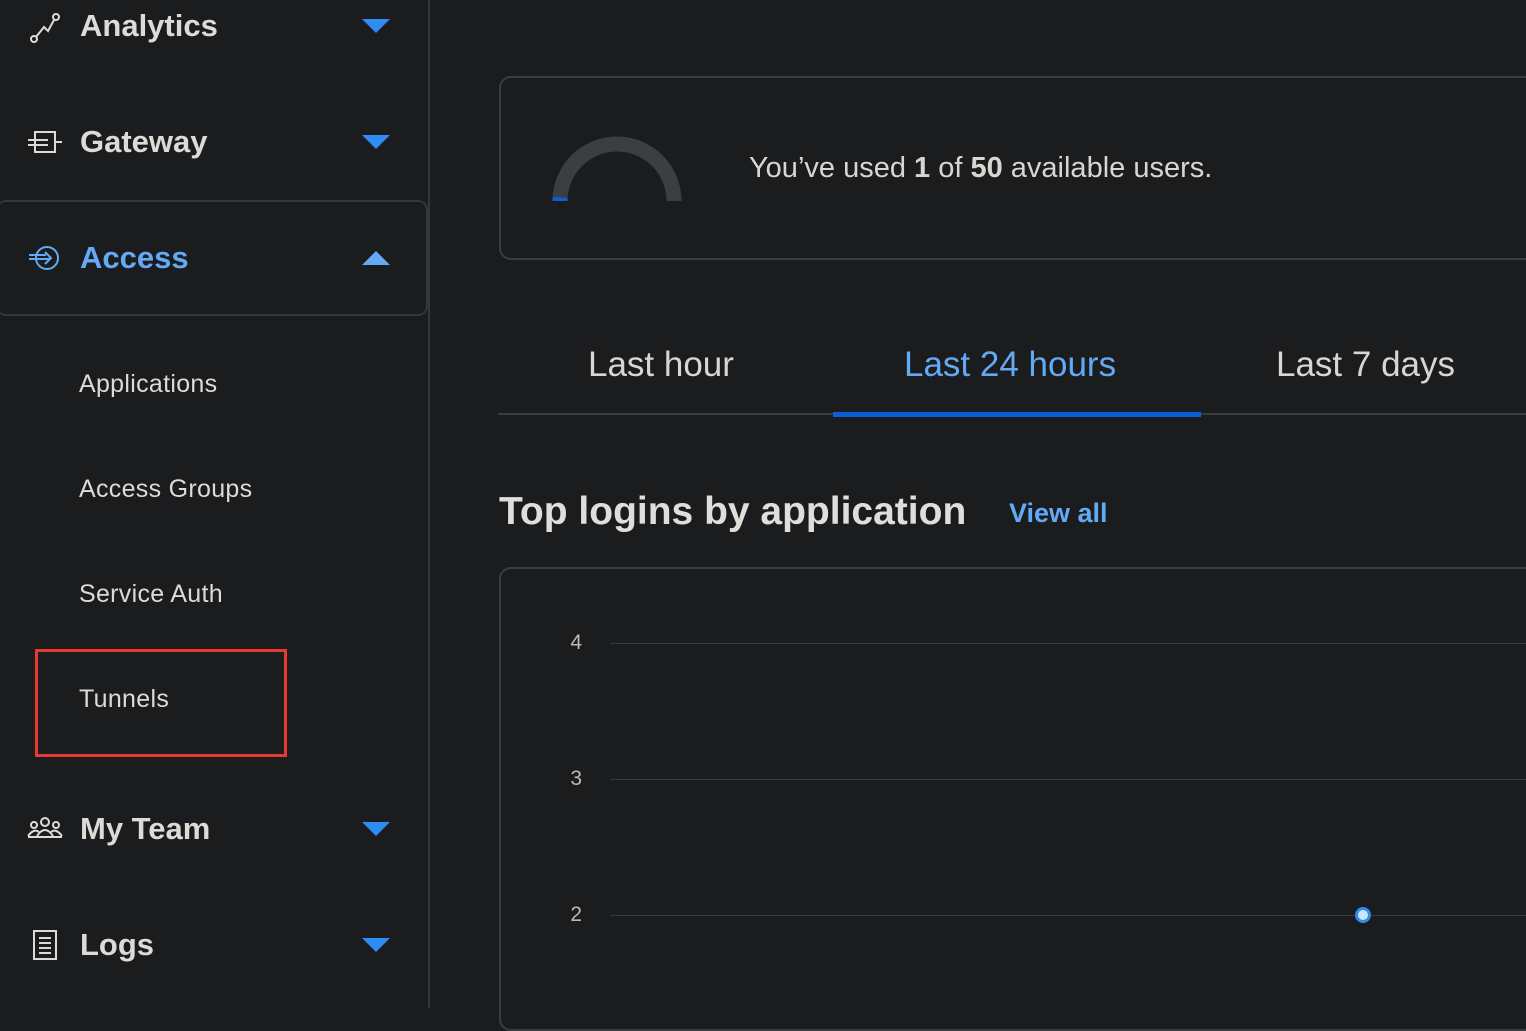 The height and width of the screenshot is (1031, 1526). Describe the element at coordinates (376, 258) in the screenshot. I see `chevron-up-icon` at that location.